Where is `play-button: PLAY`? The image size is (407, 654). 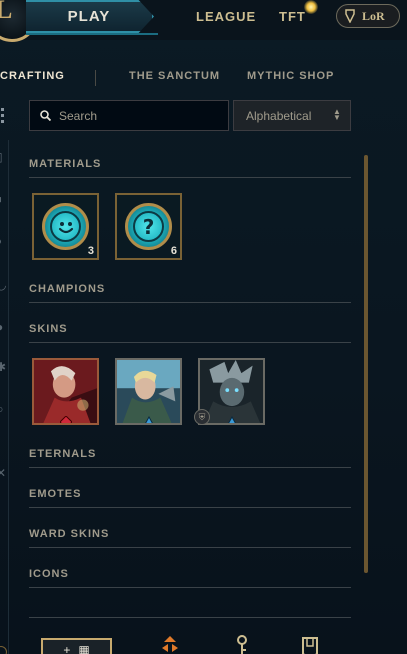 play-button: PLAY is located at coordinates (90, 16).